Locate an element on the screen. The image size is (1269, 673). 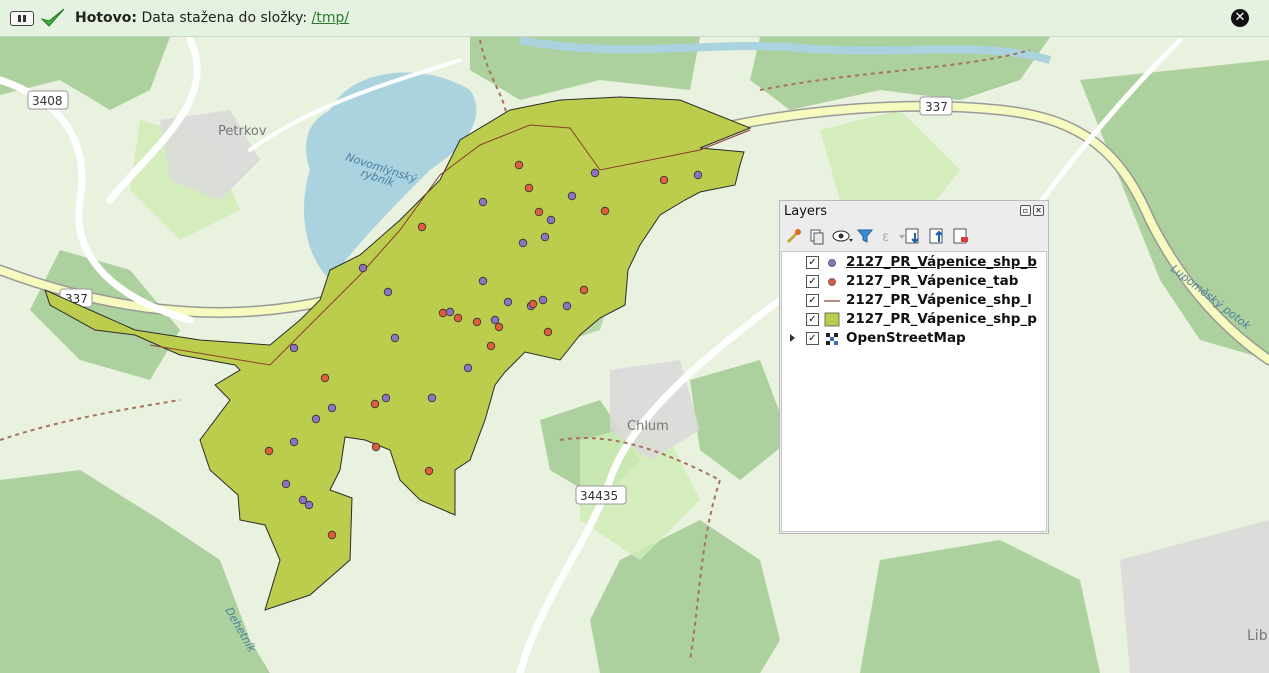
expression-filter-icon: ε is located at coordinates (892, 236).